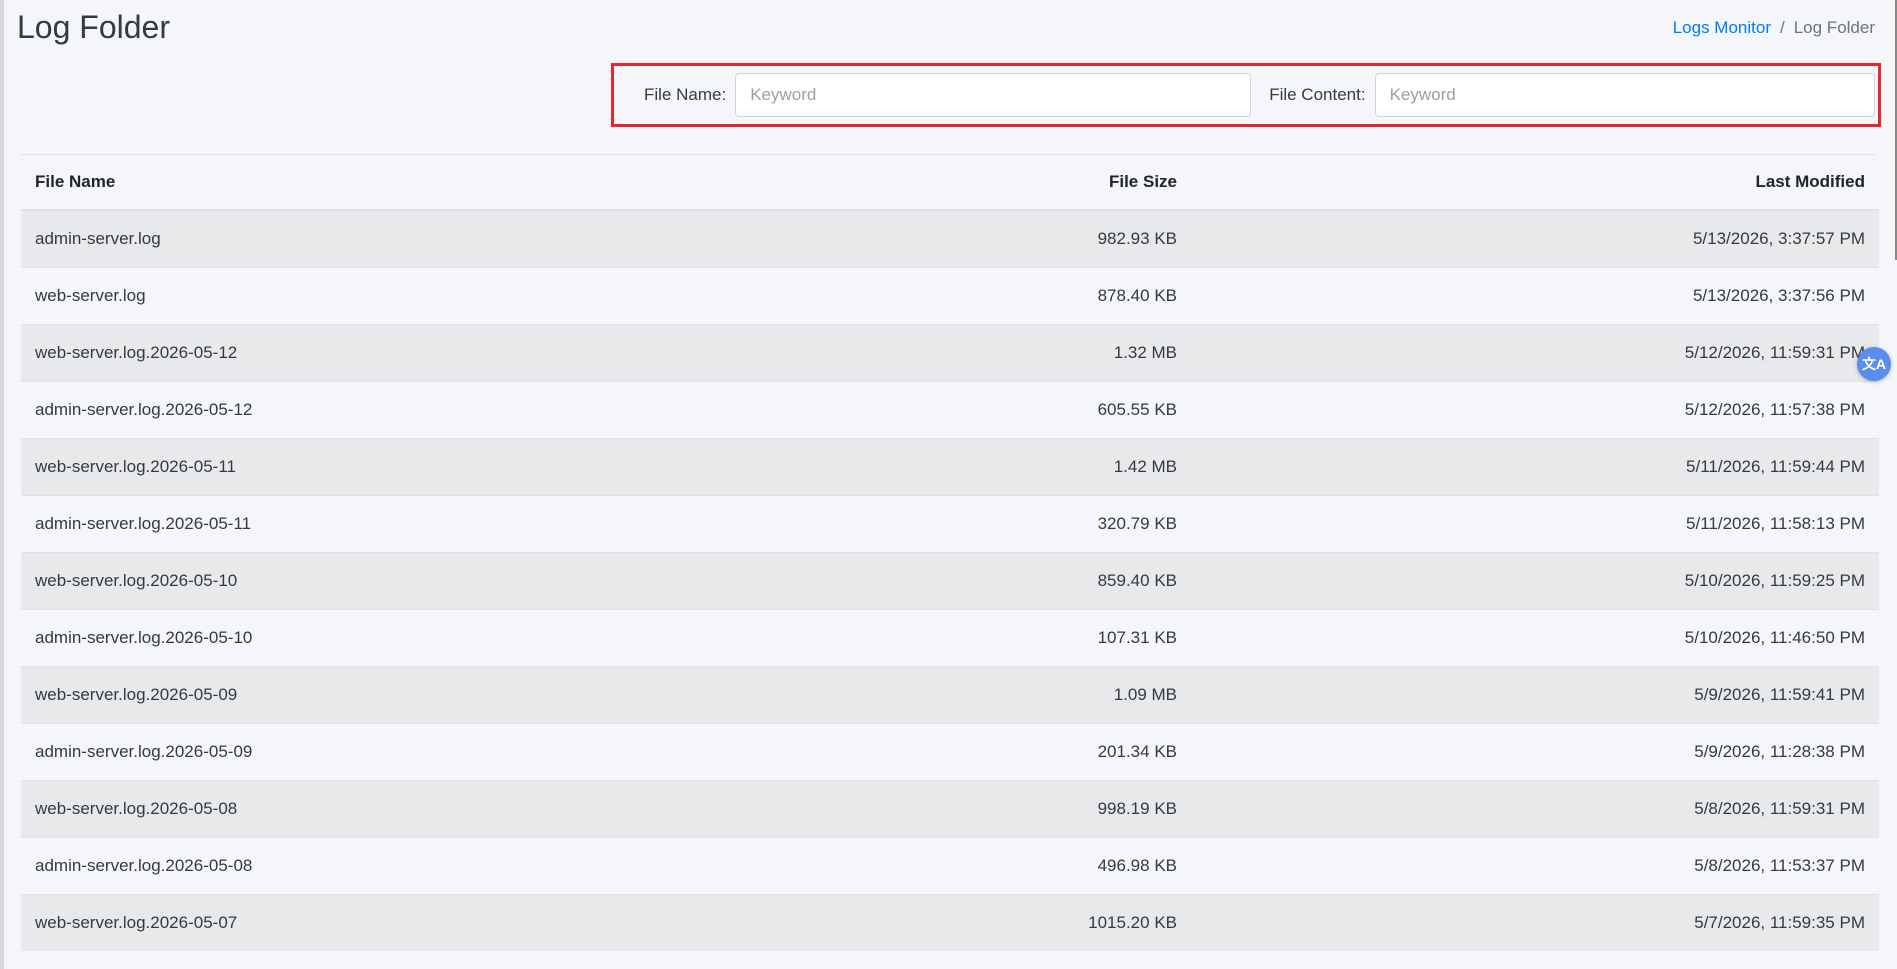 This screenshot has width=1897, height=969. What do you see at coordinates (886, 751) in the screenshot?
I see `file-size-cell: 201.34 KB` at bounding box center [886, 751].